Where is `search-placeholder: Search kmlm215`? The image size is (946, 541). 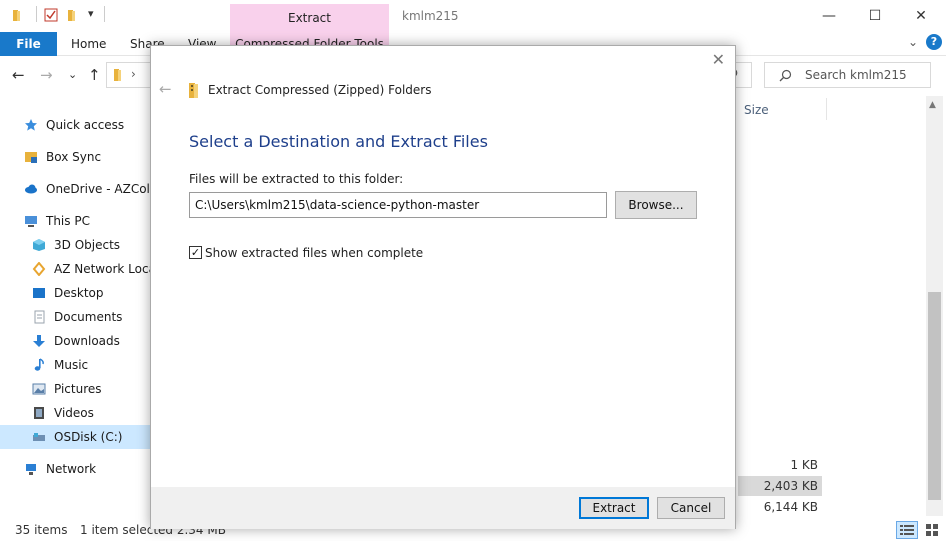
search-placeholder: Search kmlm215 is located at coordinates (856, 75).